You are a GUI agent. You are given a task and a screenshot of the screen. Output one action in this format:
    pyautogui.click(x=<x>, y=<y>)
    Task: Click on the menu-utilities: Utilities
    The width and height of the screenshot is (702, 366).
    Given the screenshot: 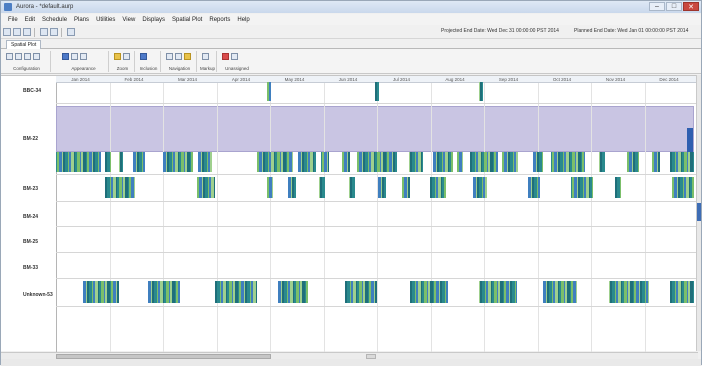 What is the action you would take?
    pyautogui.click(x=105, y=20)
    